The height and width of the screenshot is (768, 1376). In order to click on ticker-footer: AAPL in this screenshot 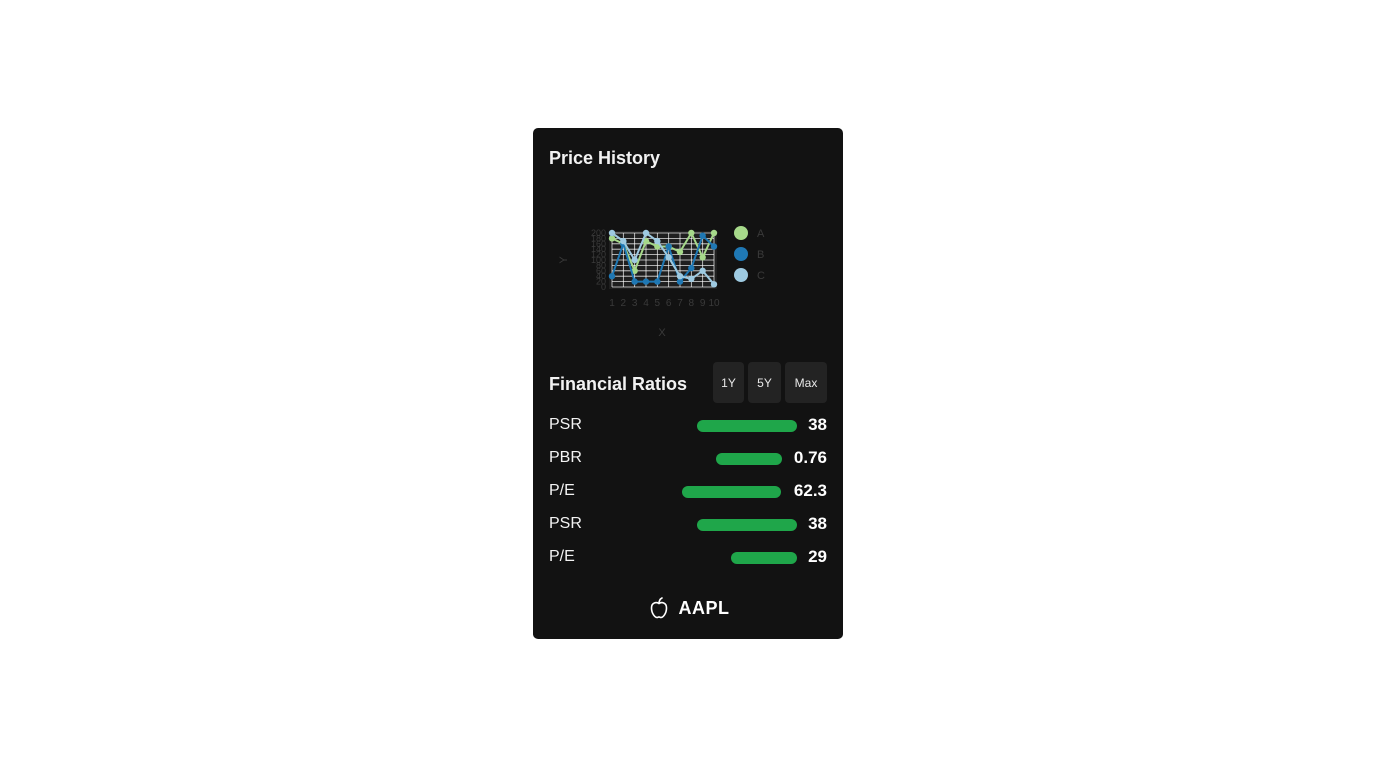, I will do `click(688, 608)`.